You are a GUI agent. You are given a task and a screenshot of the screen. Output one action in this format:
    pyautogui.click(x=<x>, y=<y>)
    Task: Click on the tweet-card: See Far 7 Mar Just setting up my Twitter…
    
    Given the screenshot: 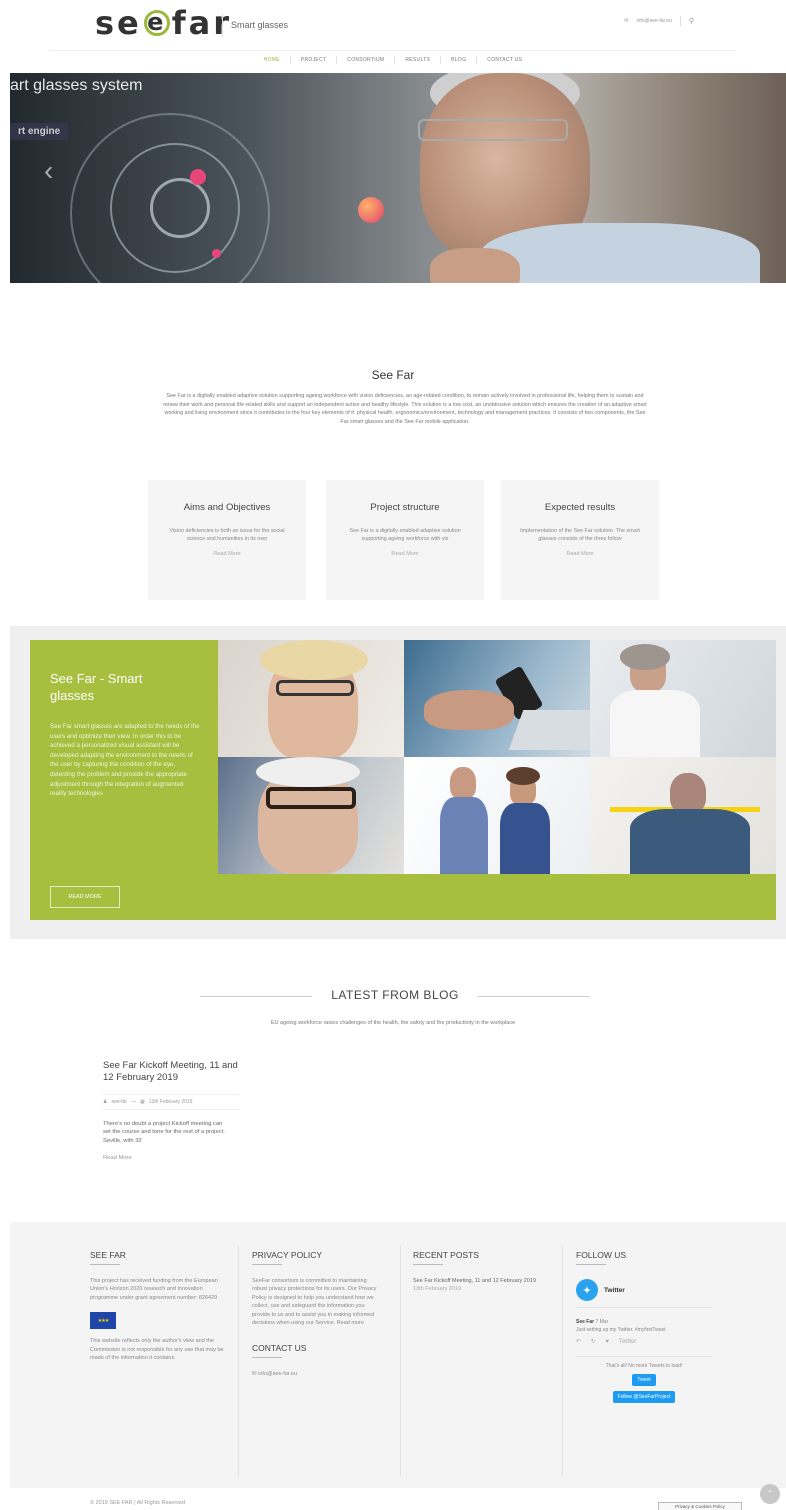 What is the action you would take?
    pyautogui.click(x=644, y=1326)
    